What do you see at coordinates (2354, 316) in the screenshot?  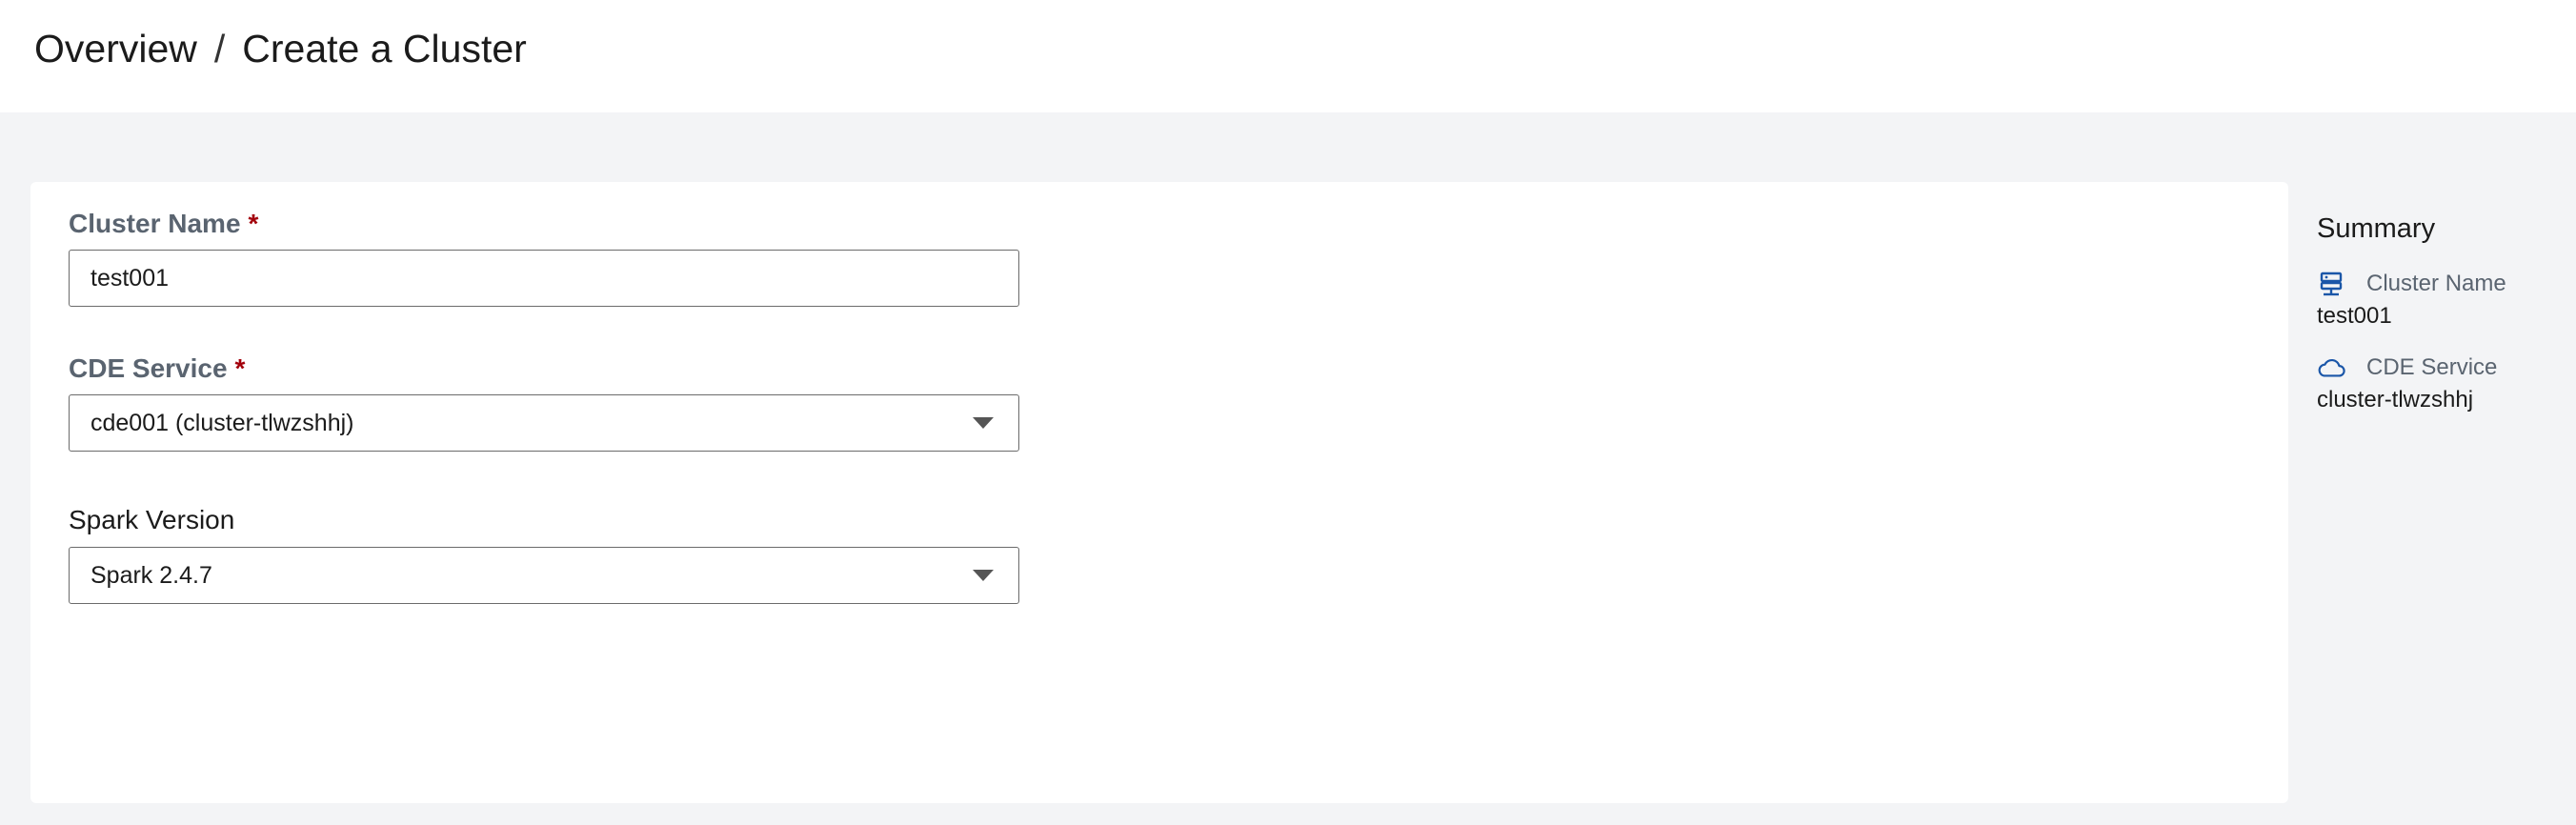 I see `summary-value: test001` at bounding box center [2354, 316].